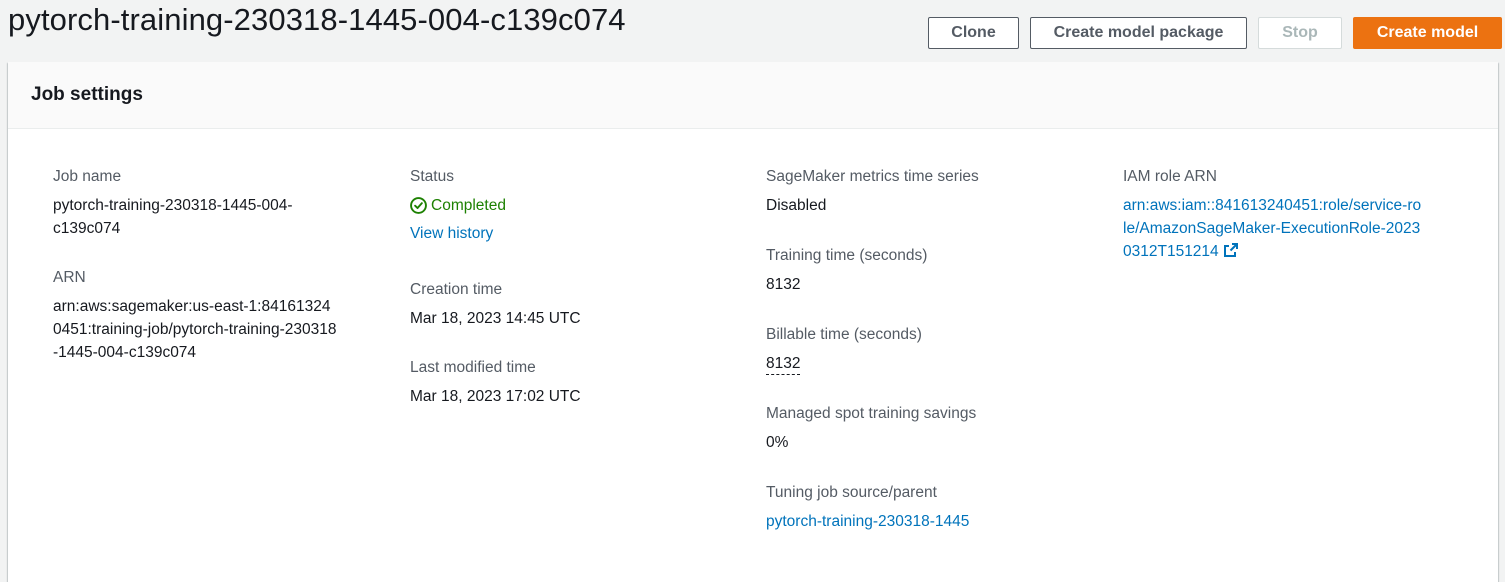 This screenshot has width=1505, height=582. What do you see at coordinates (87, 176) in the screenshot?
I see `job-name-label: Job name` at bounding box center [87, 176].